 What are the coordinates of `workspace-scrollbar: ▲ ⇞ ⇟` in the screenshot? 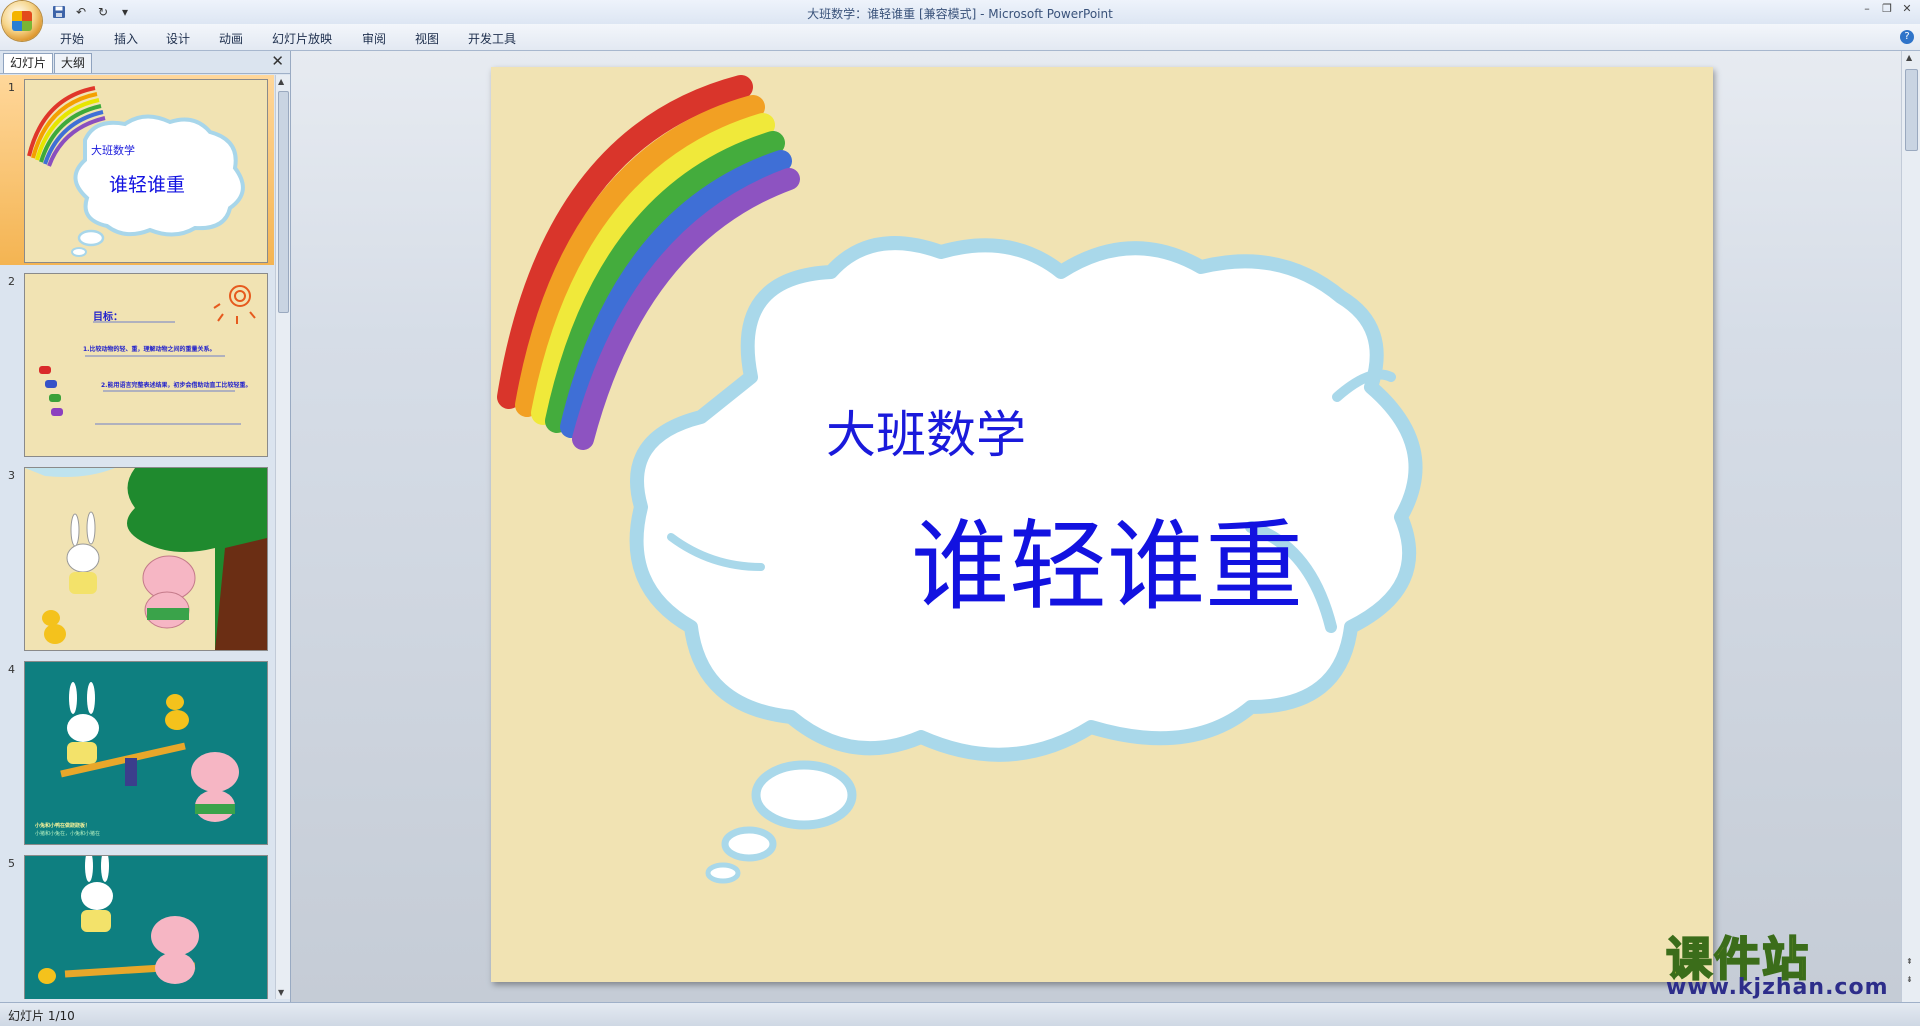 It's located at (1910, 526).